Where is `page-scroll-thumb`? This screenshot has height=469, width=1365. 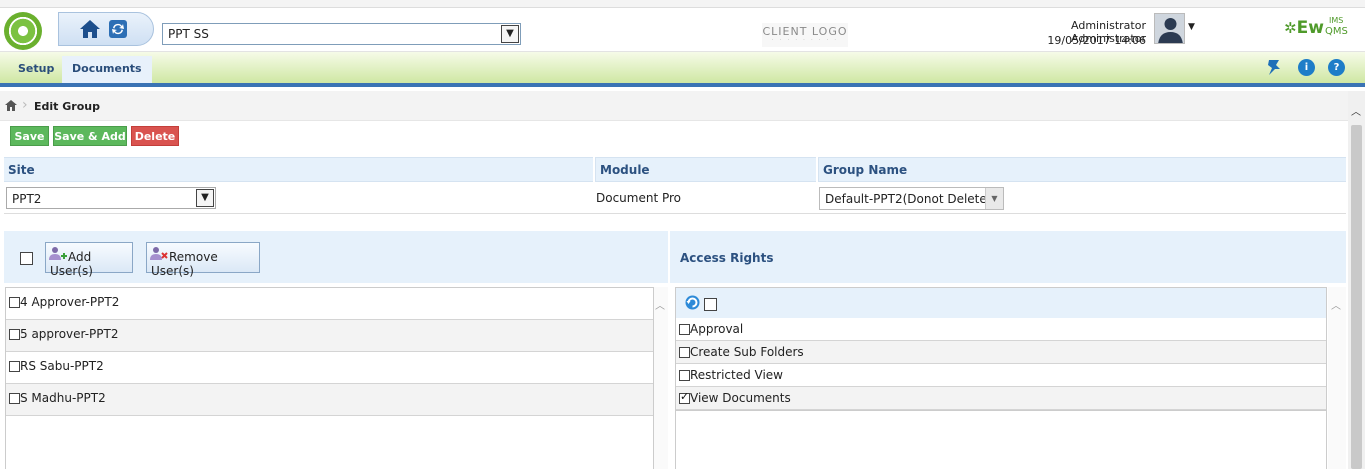
page-scroll-thumb is located at coordinates (1356, 297).